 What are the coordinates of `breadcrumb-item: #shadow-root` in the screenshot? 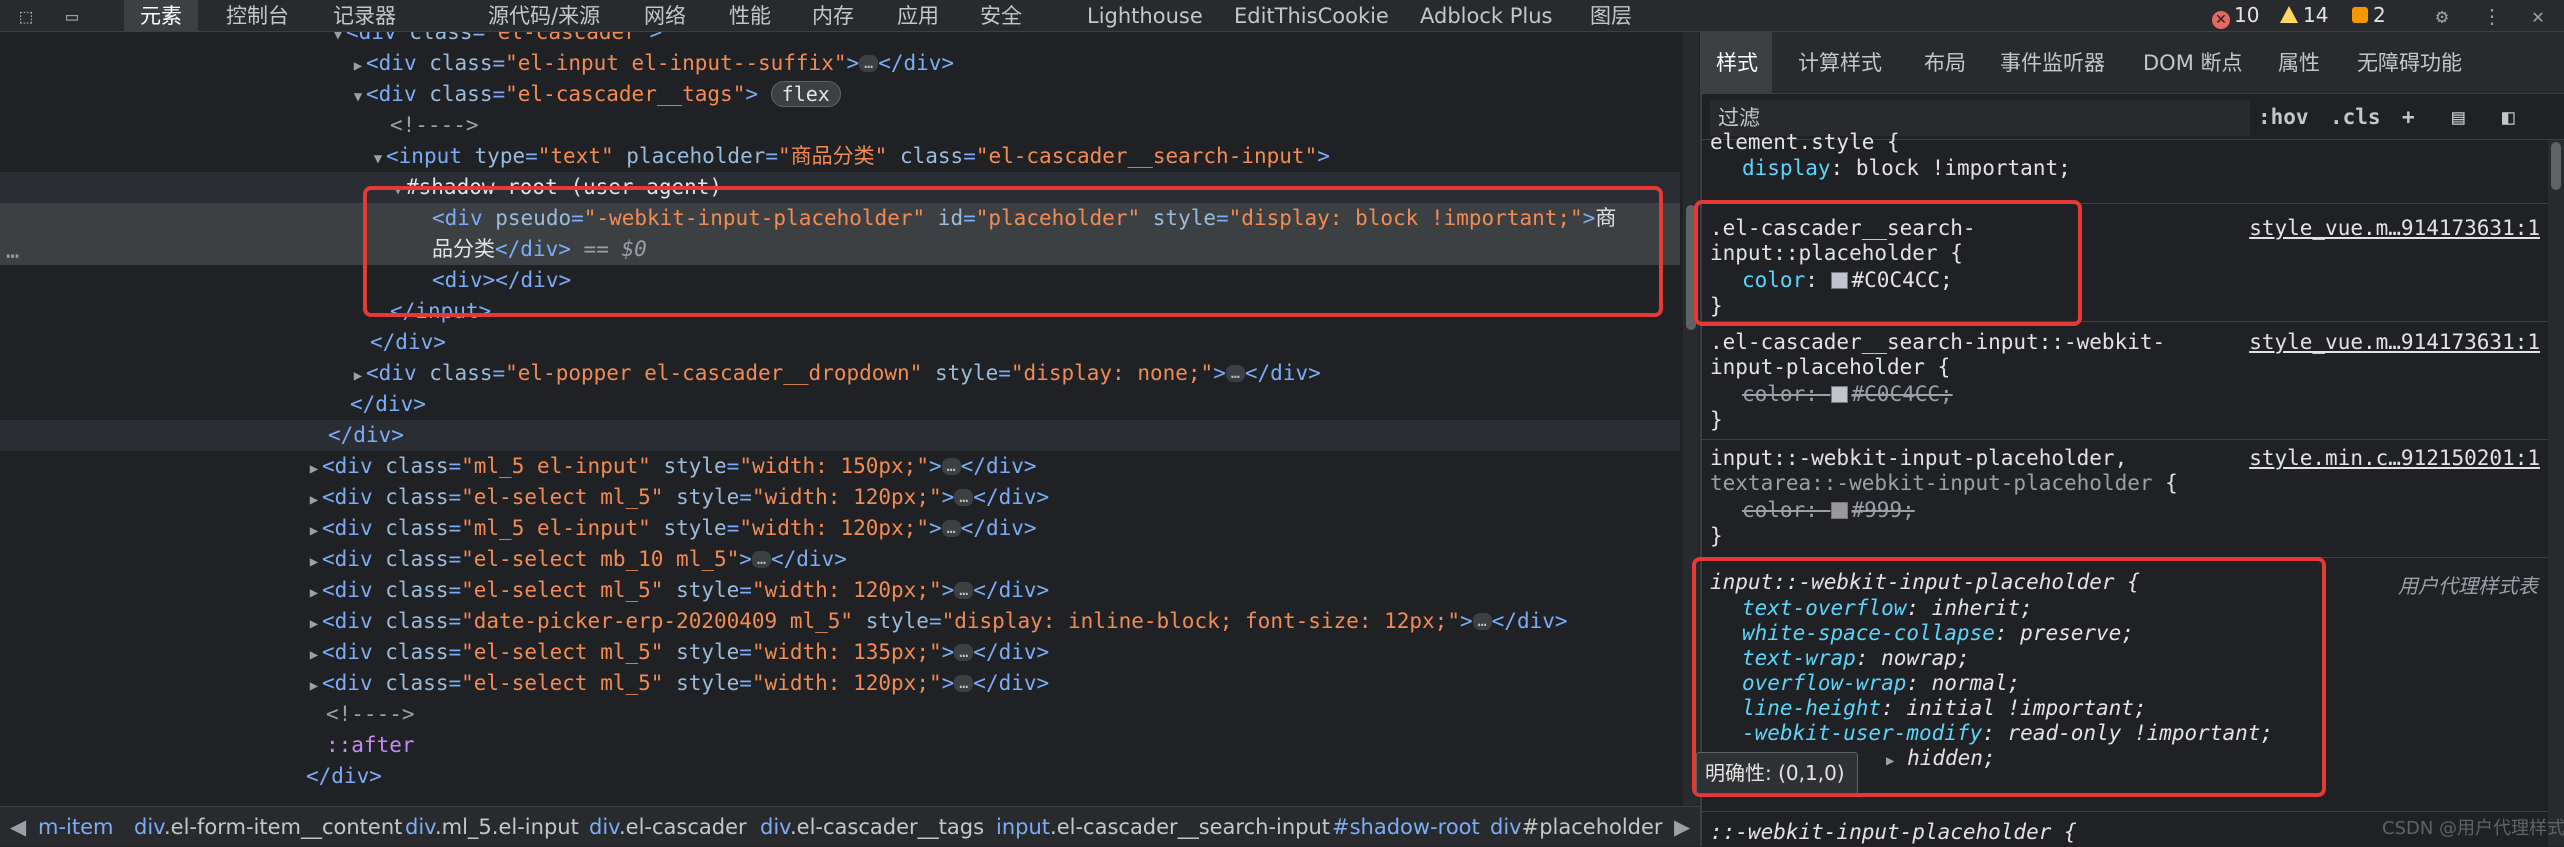 It's located at (1406, 827).